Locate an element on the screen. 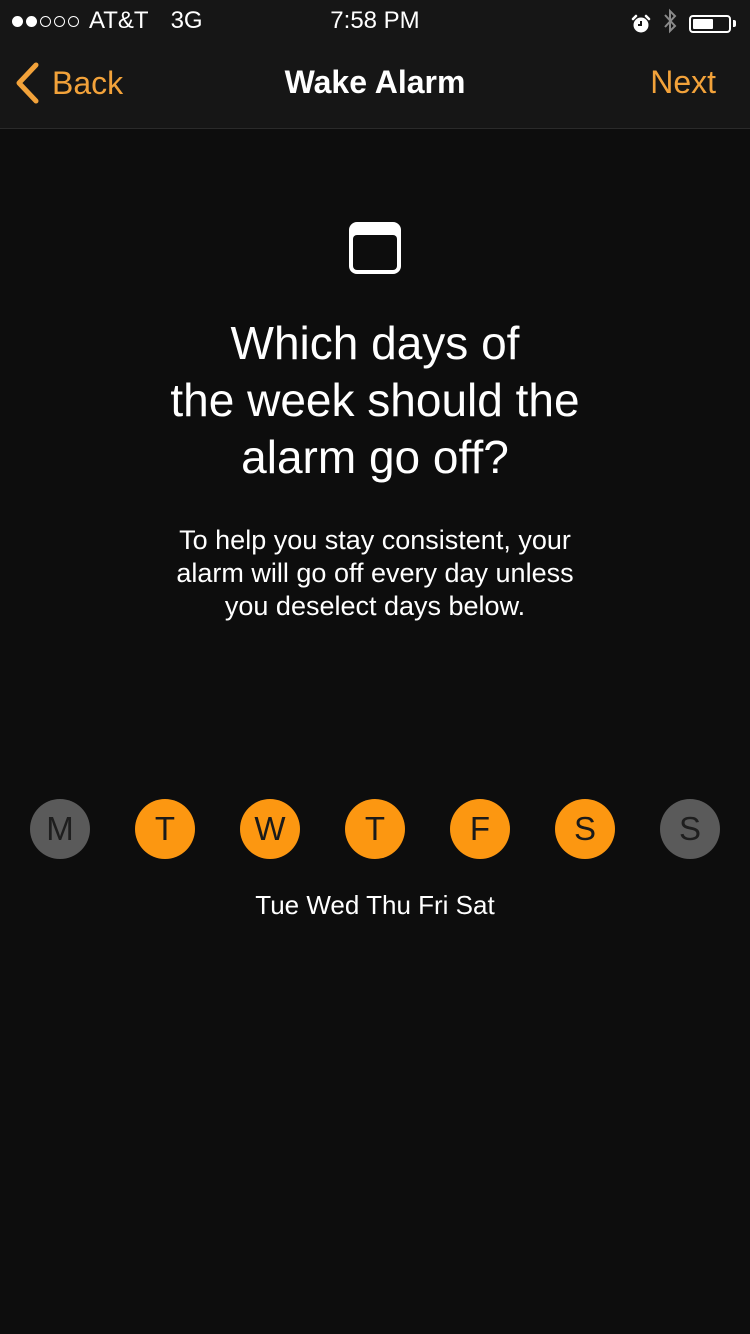 This screenshot has width=750, height=1334. back-button: Back is located at coordinates (68, 83).